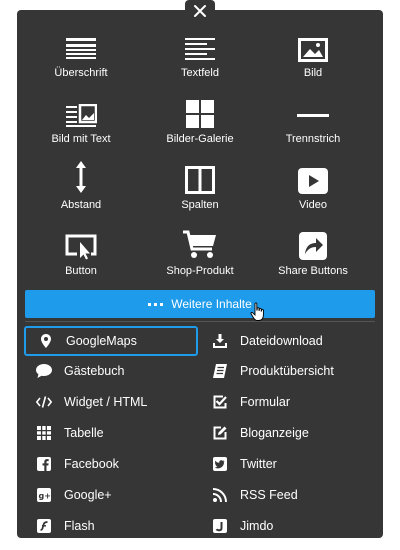 This screenshot has width=400, height=550. Describe the element at coordinates (44, 371) in the screenshot. I see `speech-bubble-icon` at that location.